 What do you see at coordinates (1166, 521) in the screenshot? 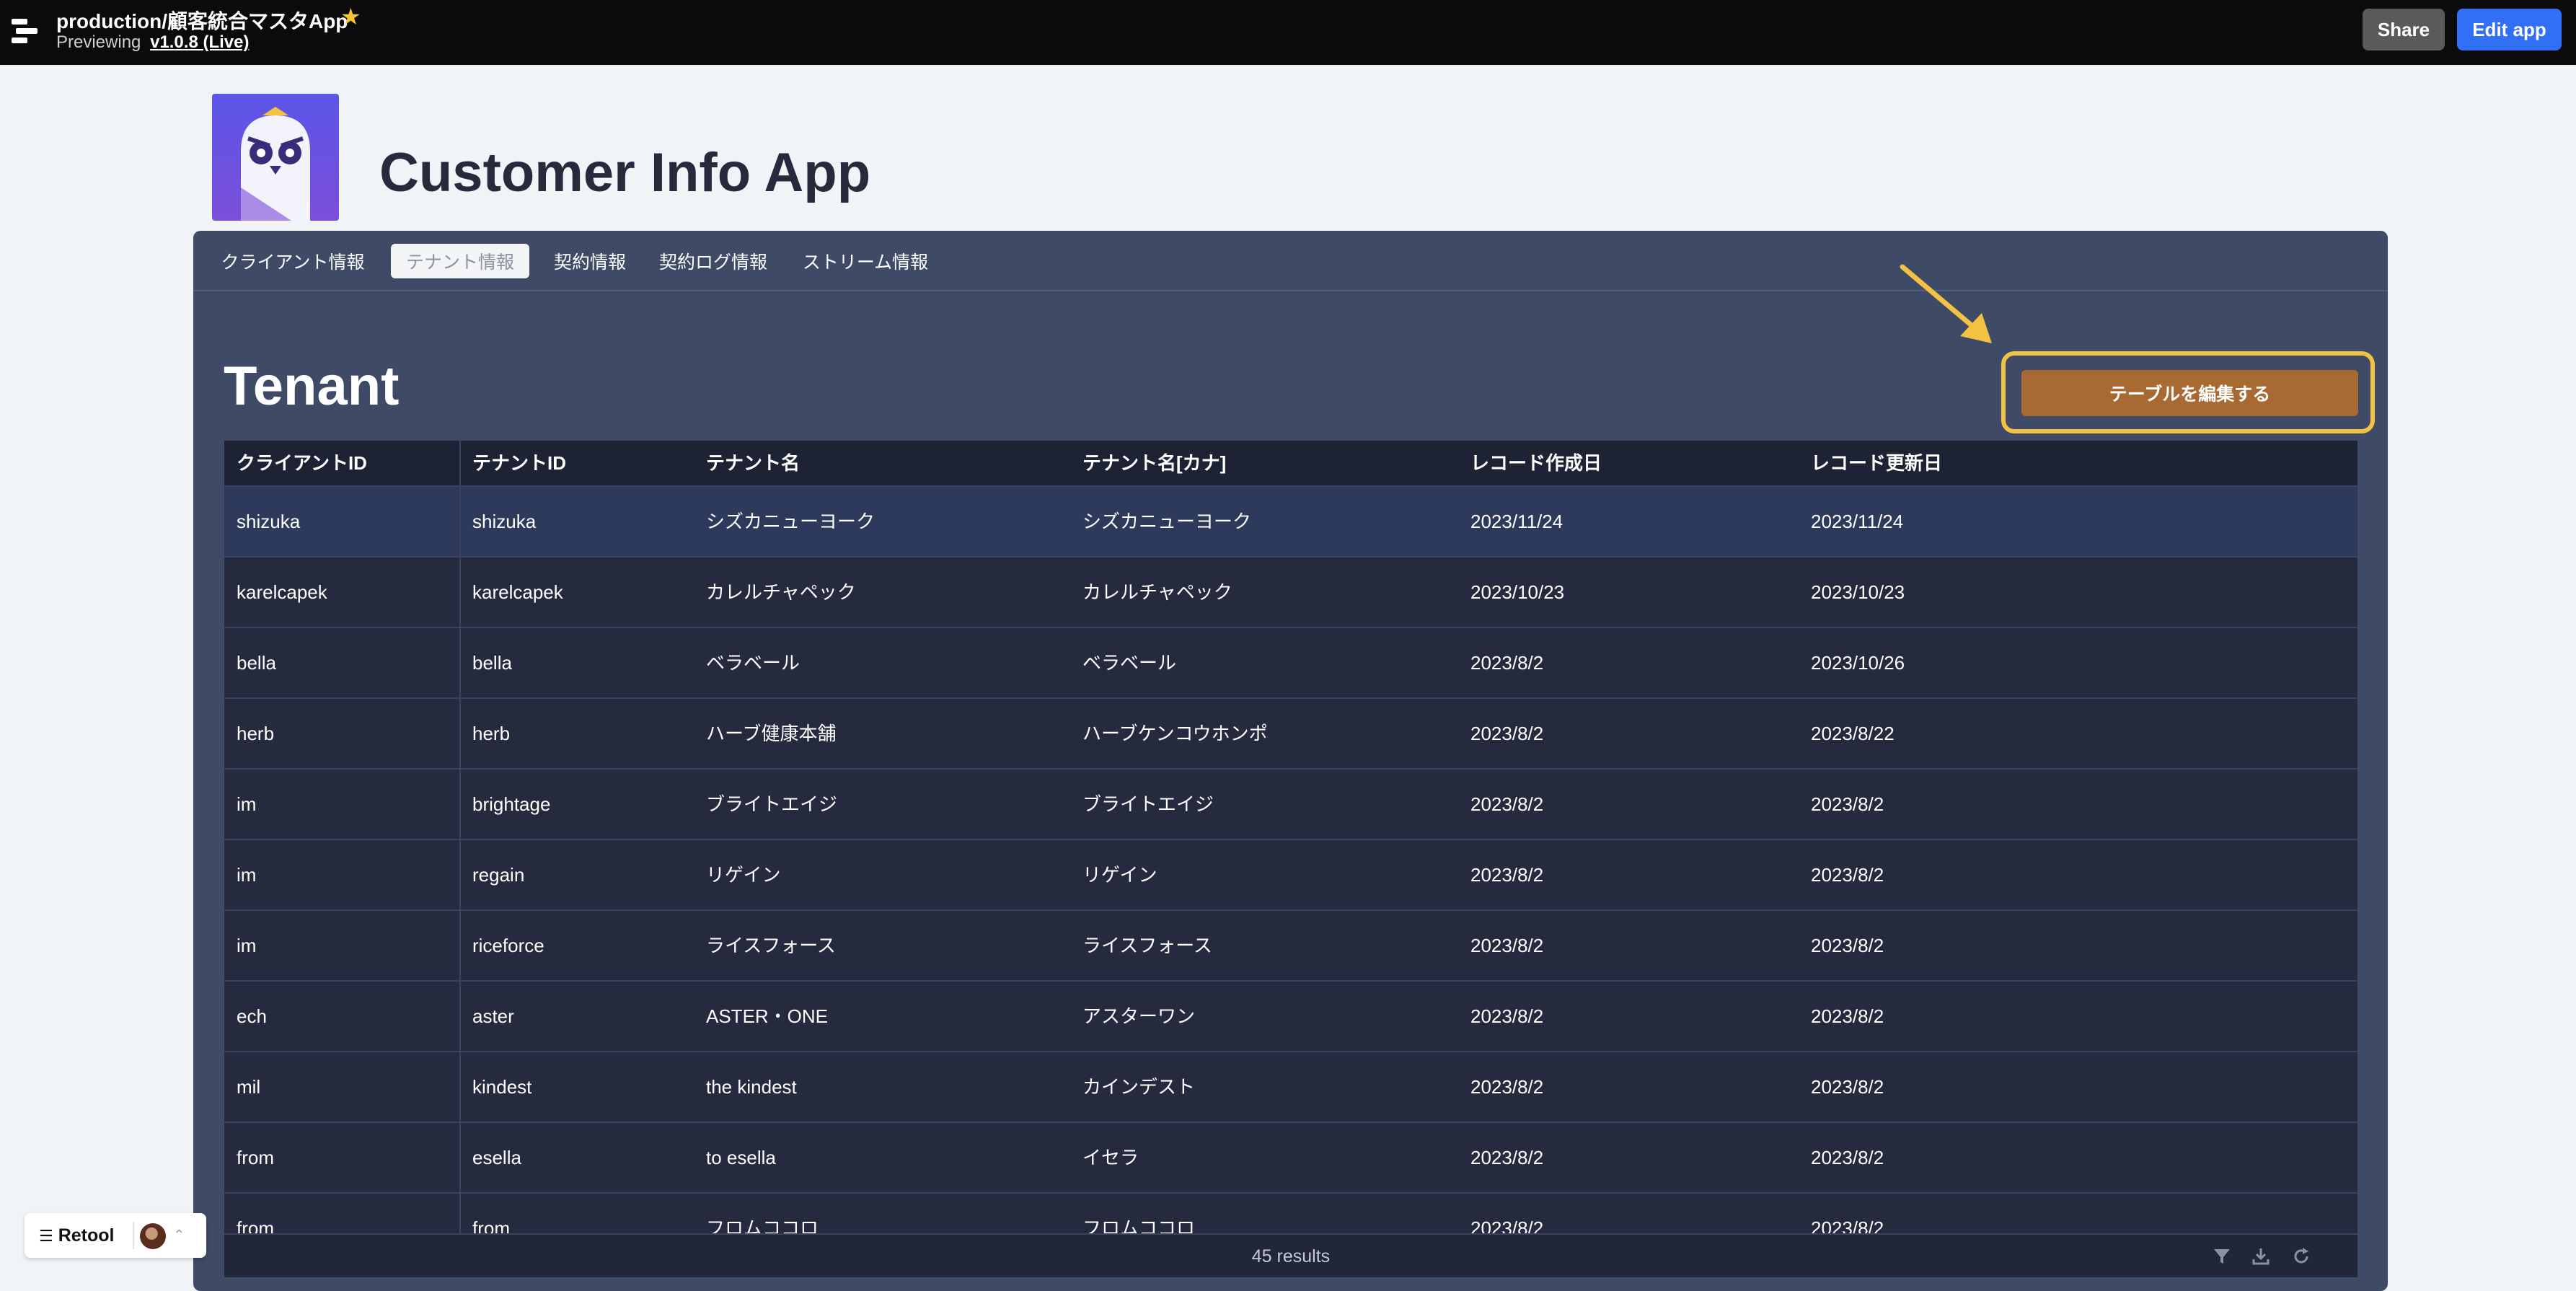
I see `cell-tenant-name-kana: シズカニューヨーク` at bounding box center [1166, 521].